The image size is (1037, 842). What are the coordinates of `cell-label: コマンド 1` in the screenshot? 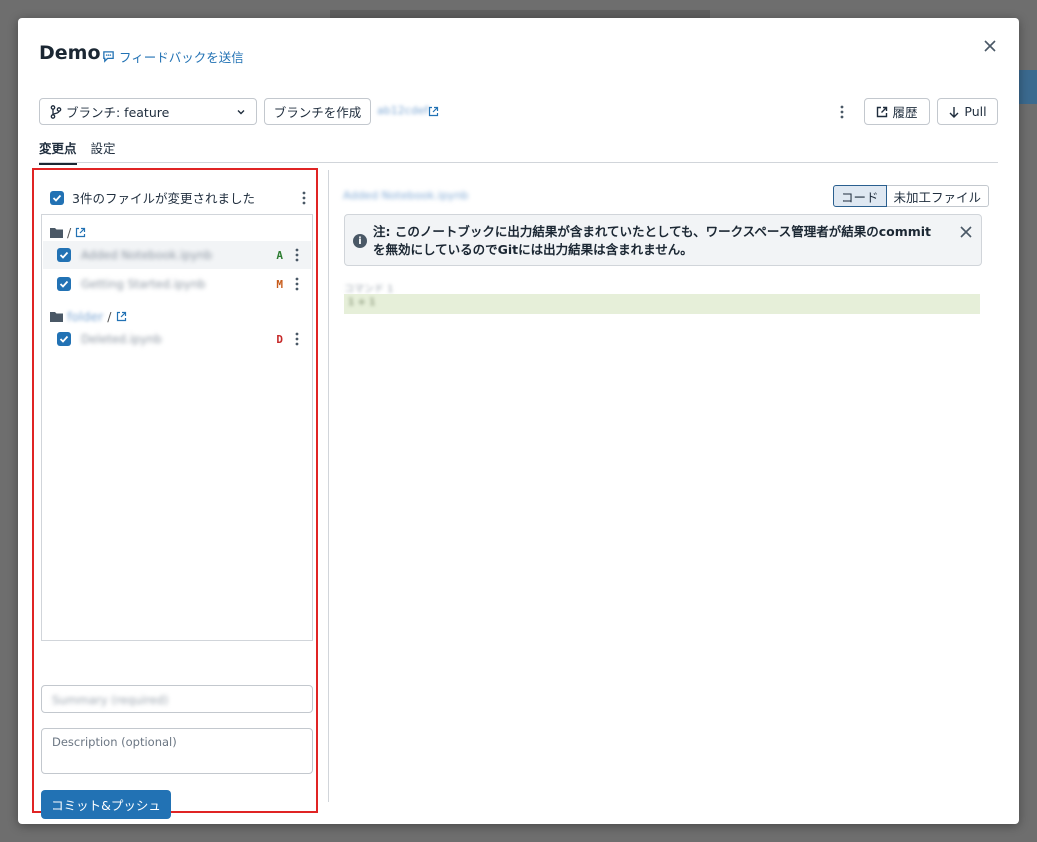 It's located at (369, 289).